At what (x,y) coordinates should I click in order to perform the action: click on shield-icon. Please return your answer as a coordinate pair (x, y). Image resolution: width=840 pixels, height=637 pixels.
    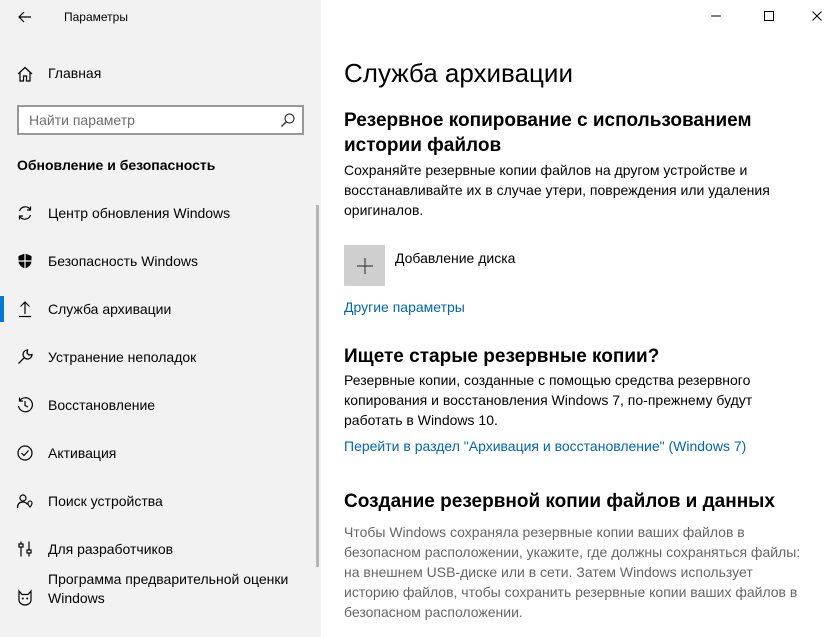
    Looking at the image, I should click on (25, 261).